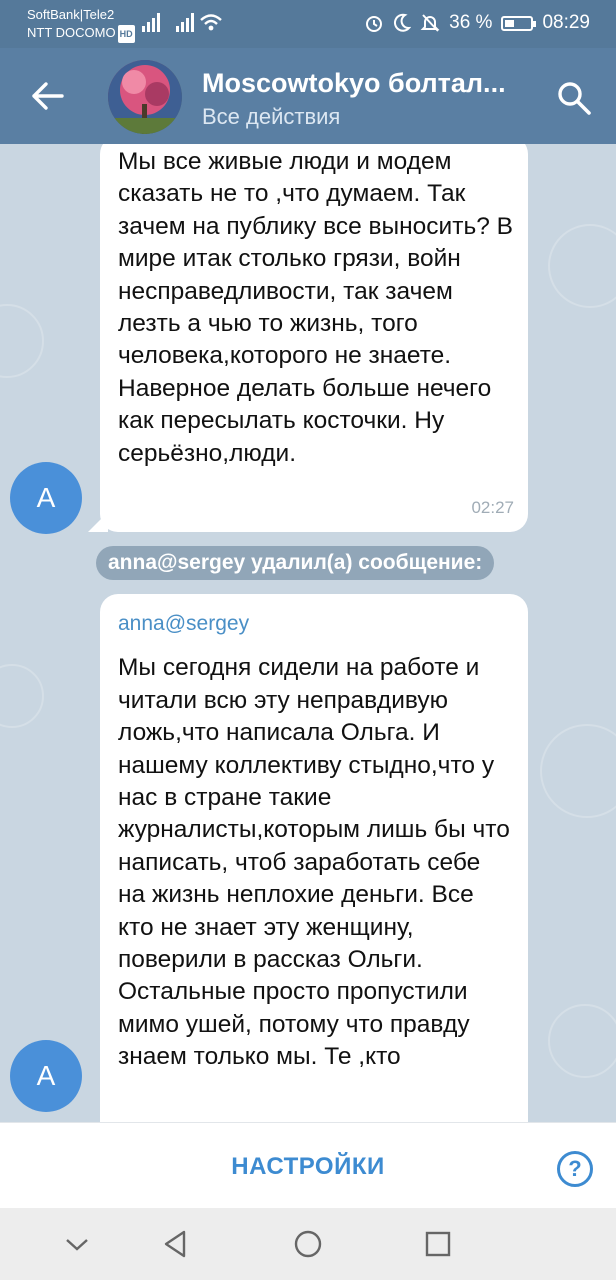  Describe the element at coordinates (492, 507) in the screenshot. I see `message-time: 02:27` at that location.